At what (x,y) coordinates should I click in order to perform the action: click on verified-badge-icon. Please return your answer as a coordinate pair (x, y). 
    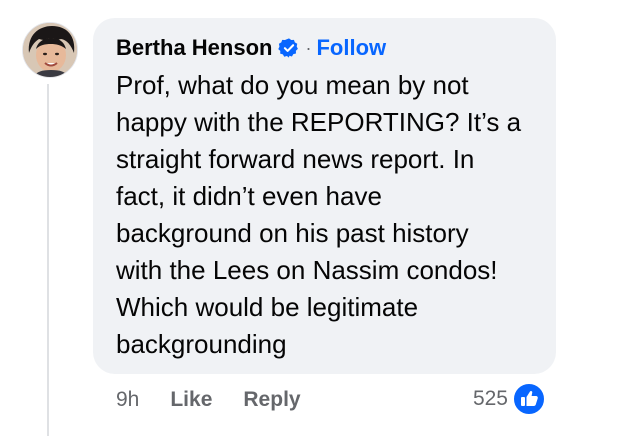
    Looking at the image, I should click on (289, 48).